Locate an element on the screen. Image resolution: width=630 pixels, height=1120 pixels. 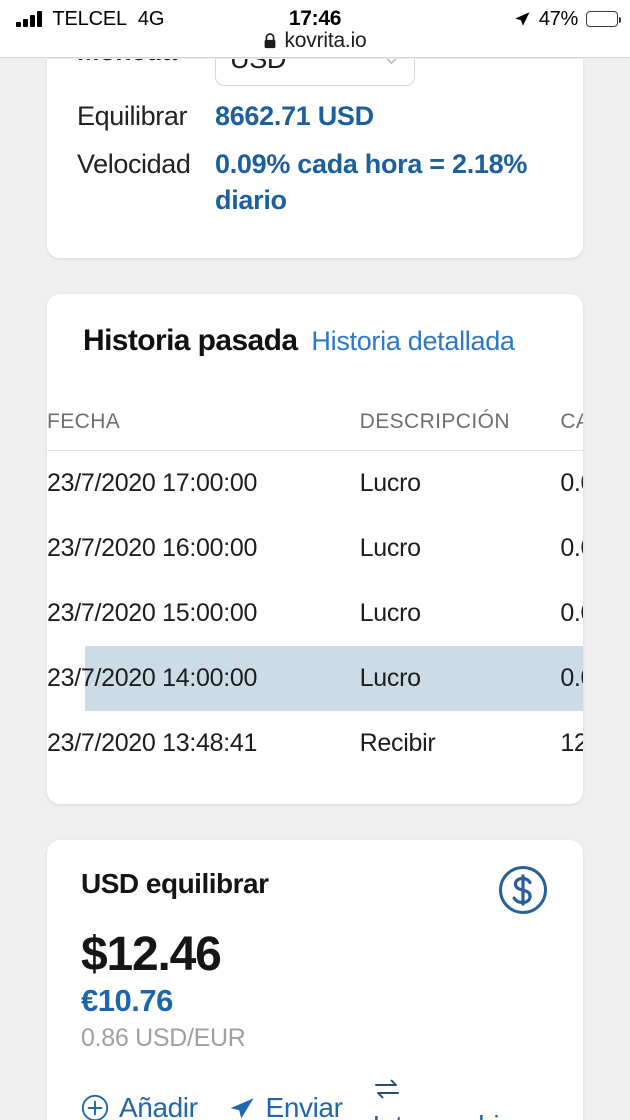
lock-icon is located at coordinates (270, 41).